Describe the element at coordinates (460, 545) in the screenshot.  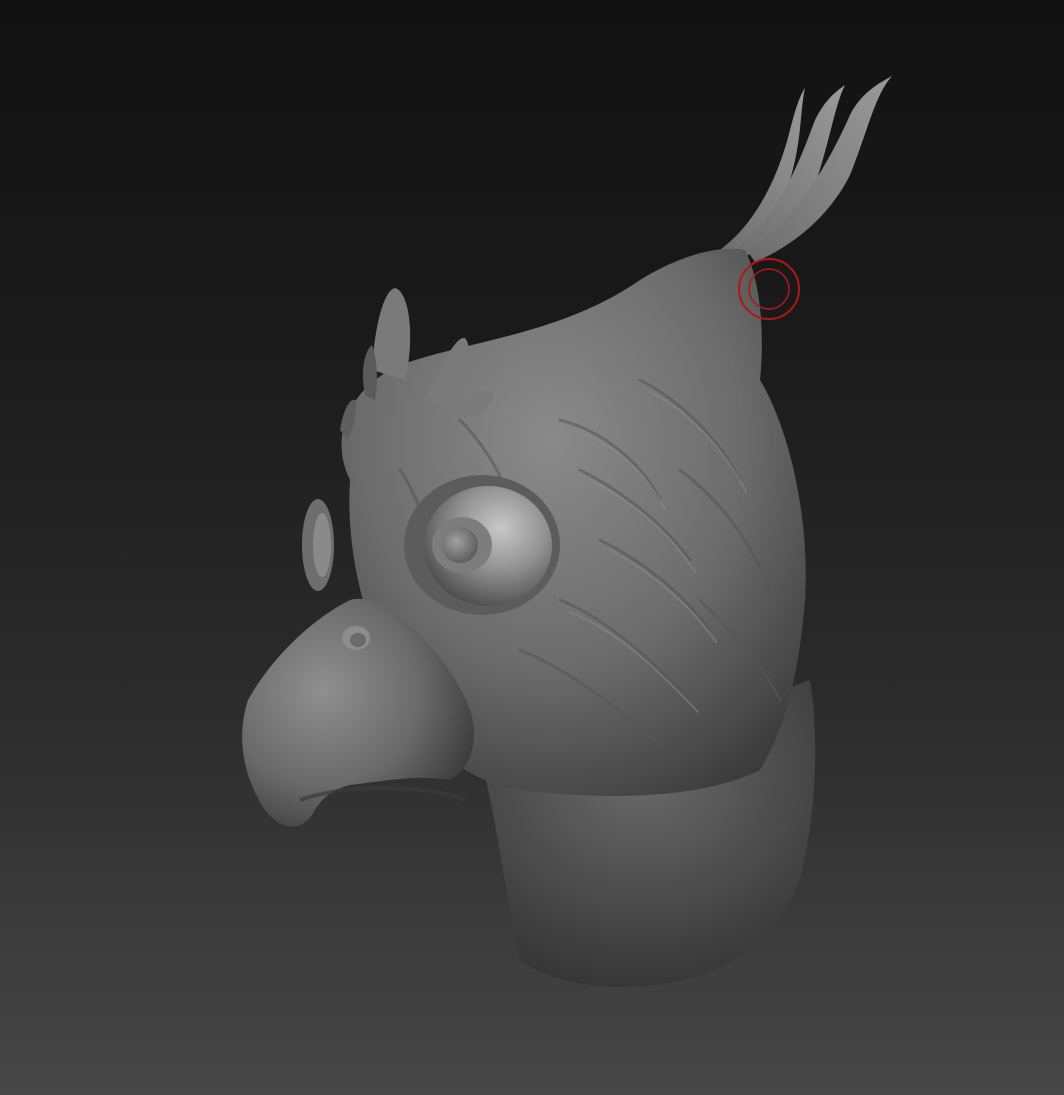
I see `eye-pupil` at that location.